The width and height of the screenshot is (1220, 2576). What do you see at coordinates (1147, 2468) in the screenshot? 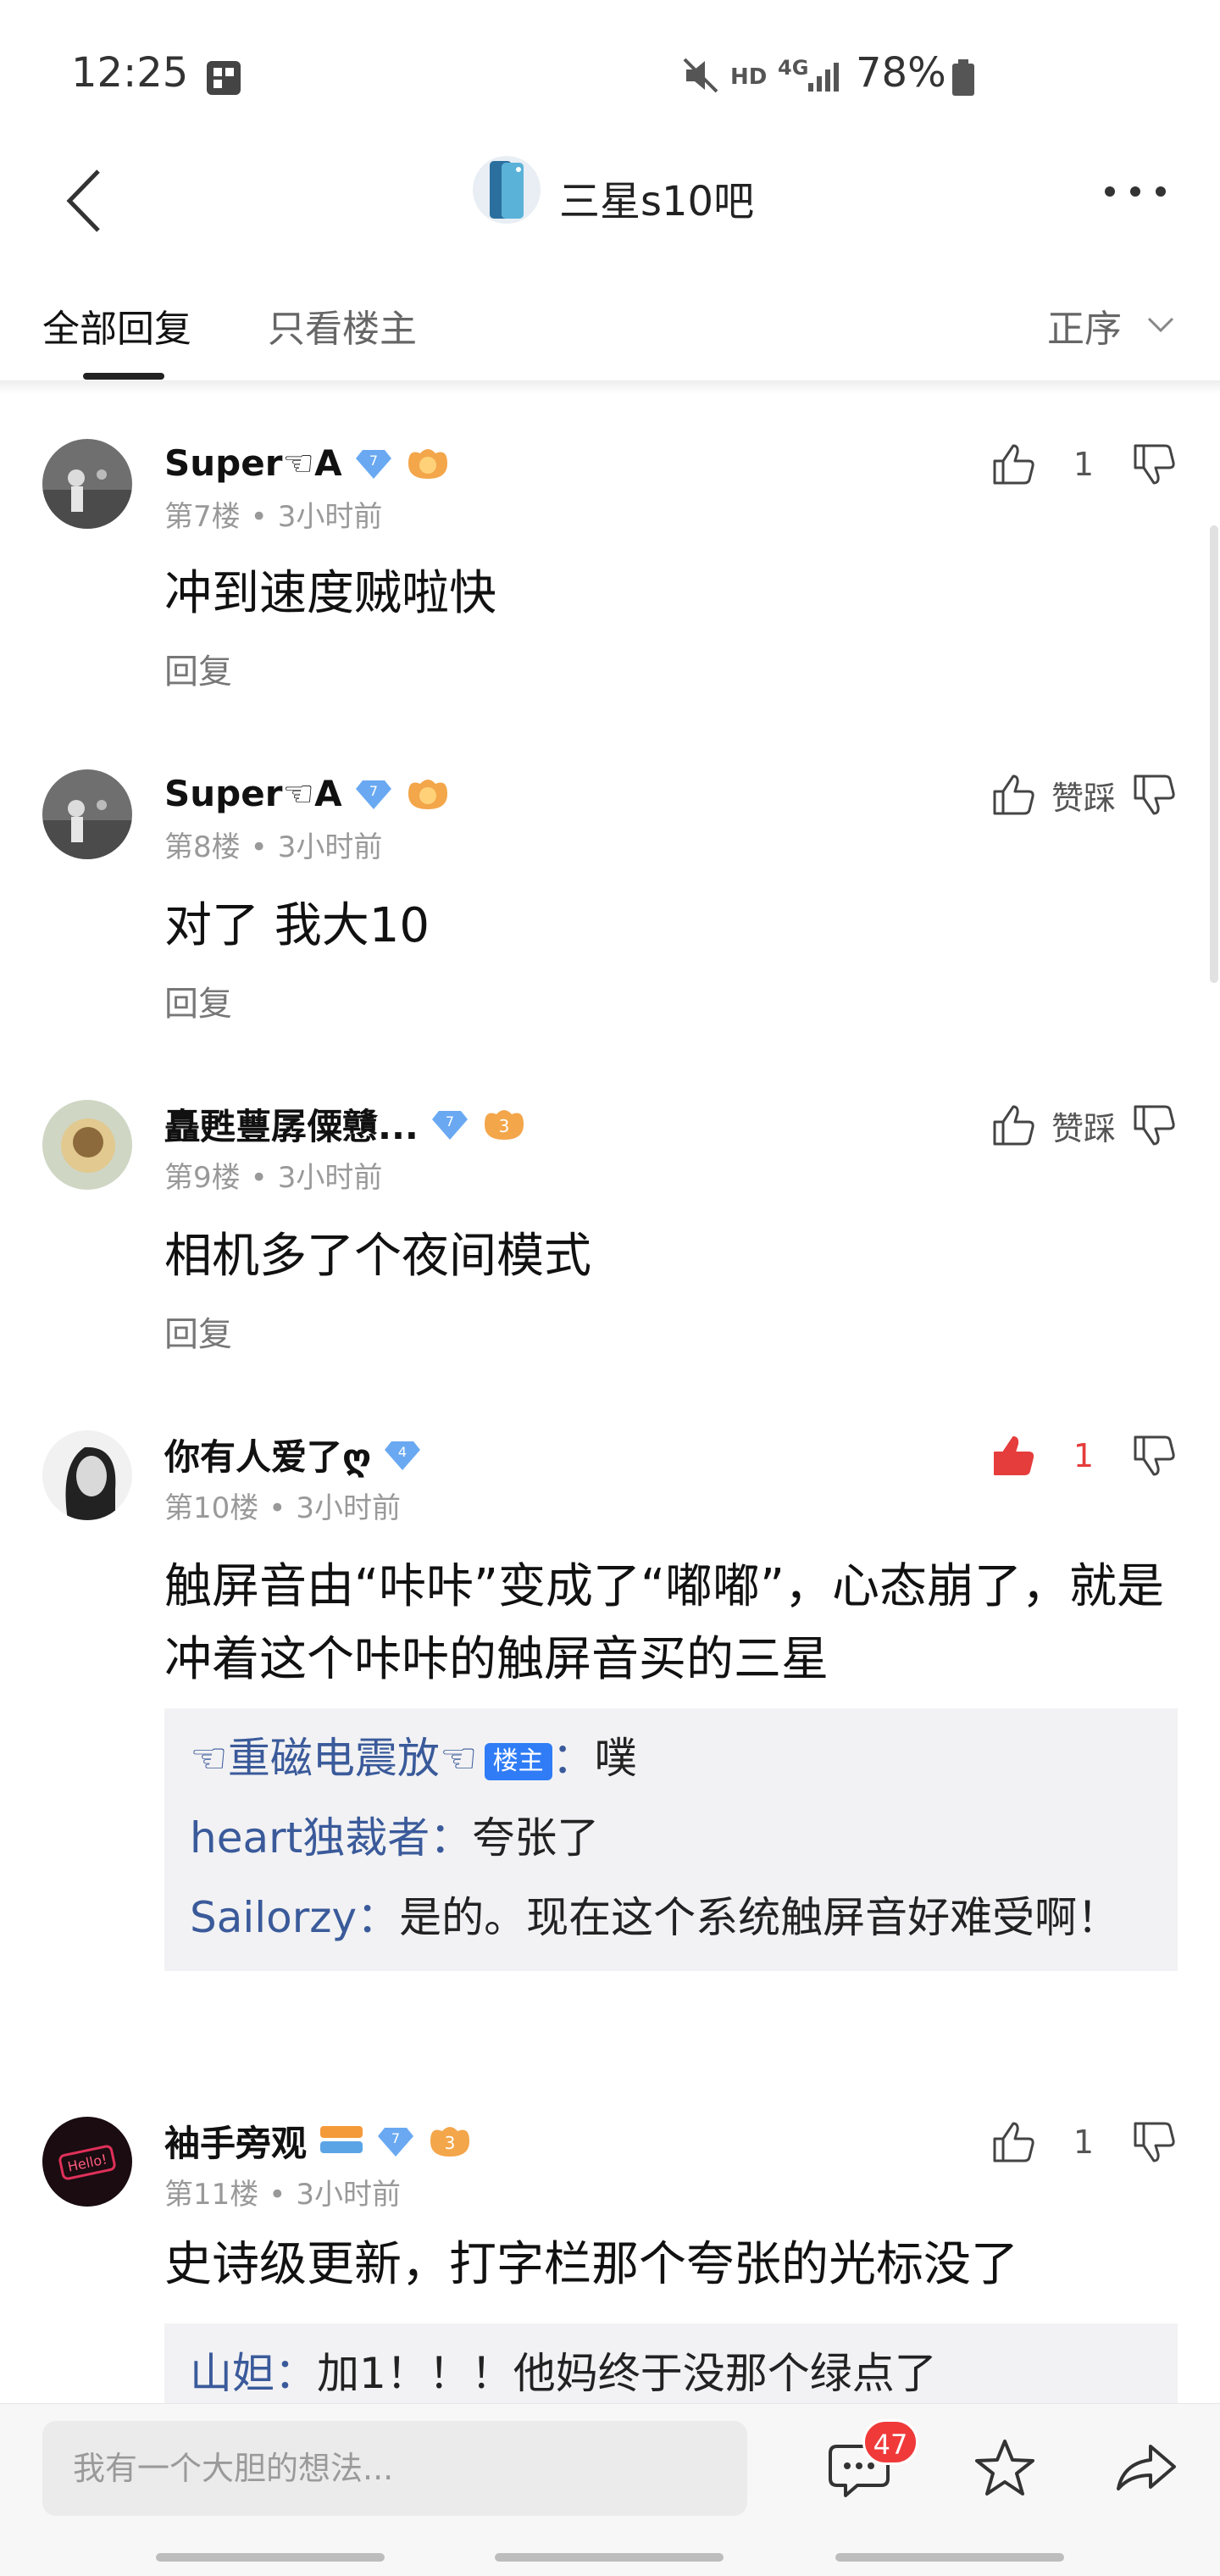
I see `share-icon` at bounding box center [1147, 2468].